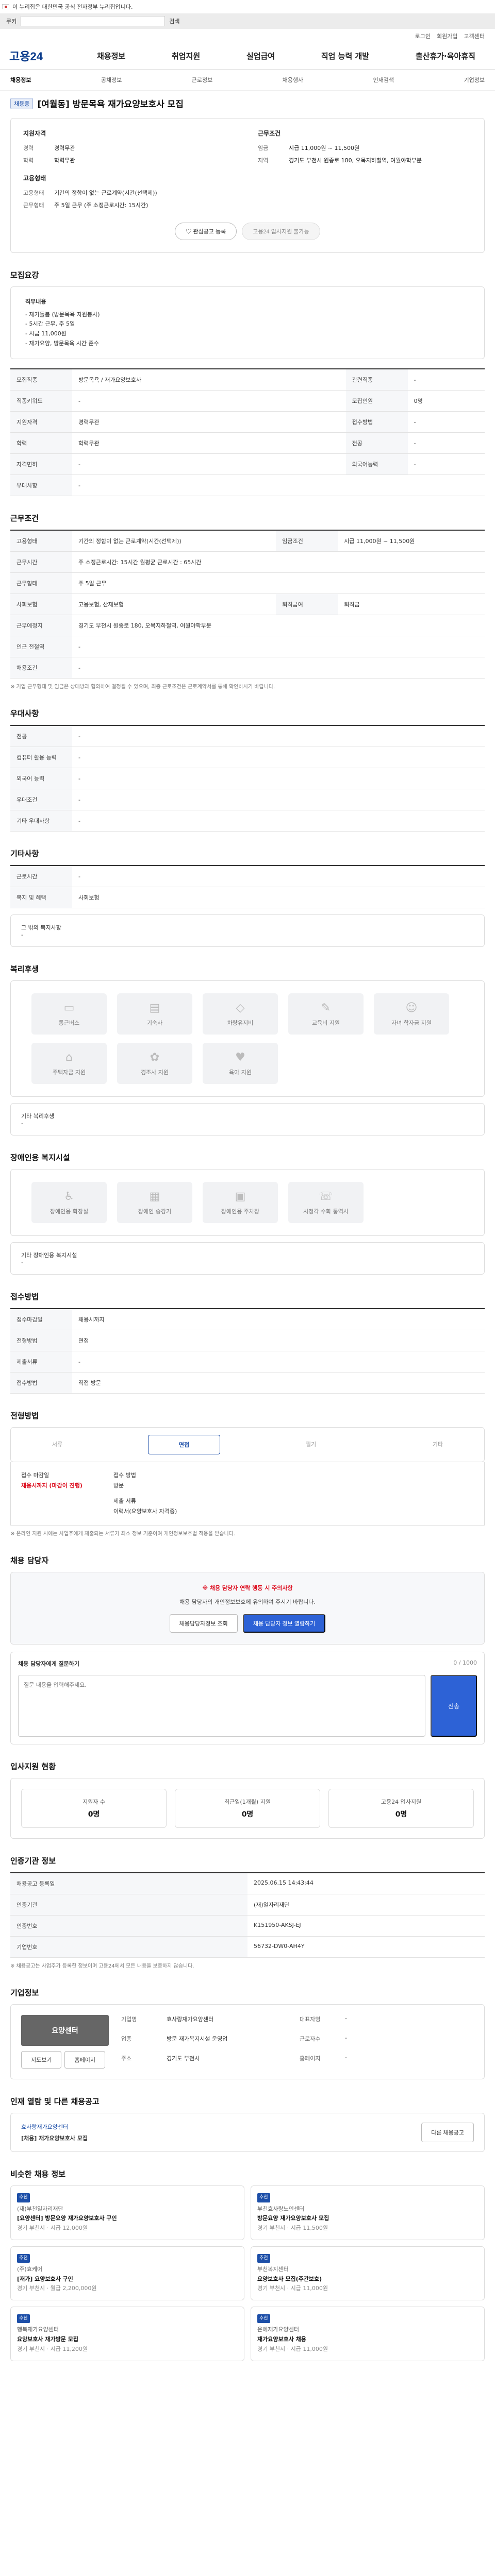 Image resolution: width=495 pixels, height=2576 pixels. Describe the element at coordinates (30, 2269) in the screenshot. I see `similar-company: (주)효케어` at that location.